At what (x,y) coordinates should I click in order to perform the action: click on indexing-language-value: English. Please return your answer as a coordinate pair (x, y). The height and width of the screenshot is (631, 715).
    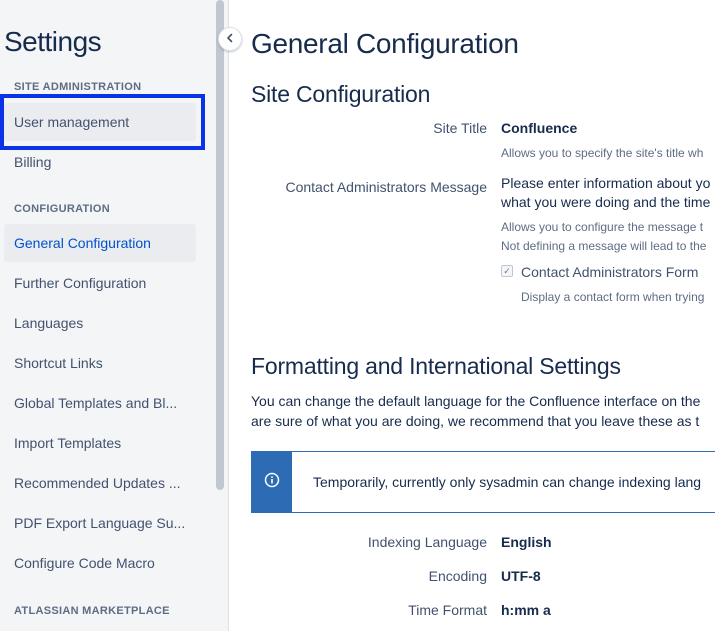
    Looking at the image, I should click on (526, 542).